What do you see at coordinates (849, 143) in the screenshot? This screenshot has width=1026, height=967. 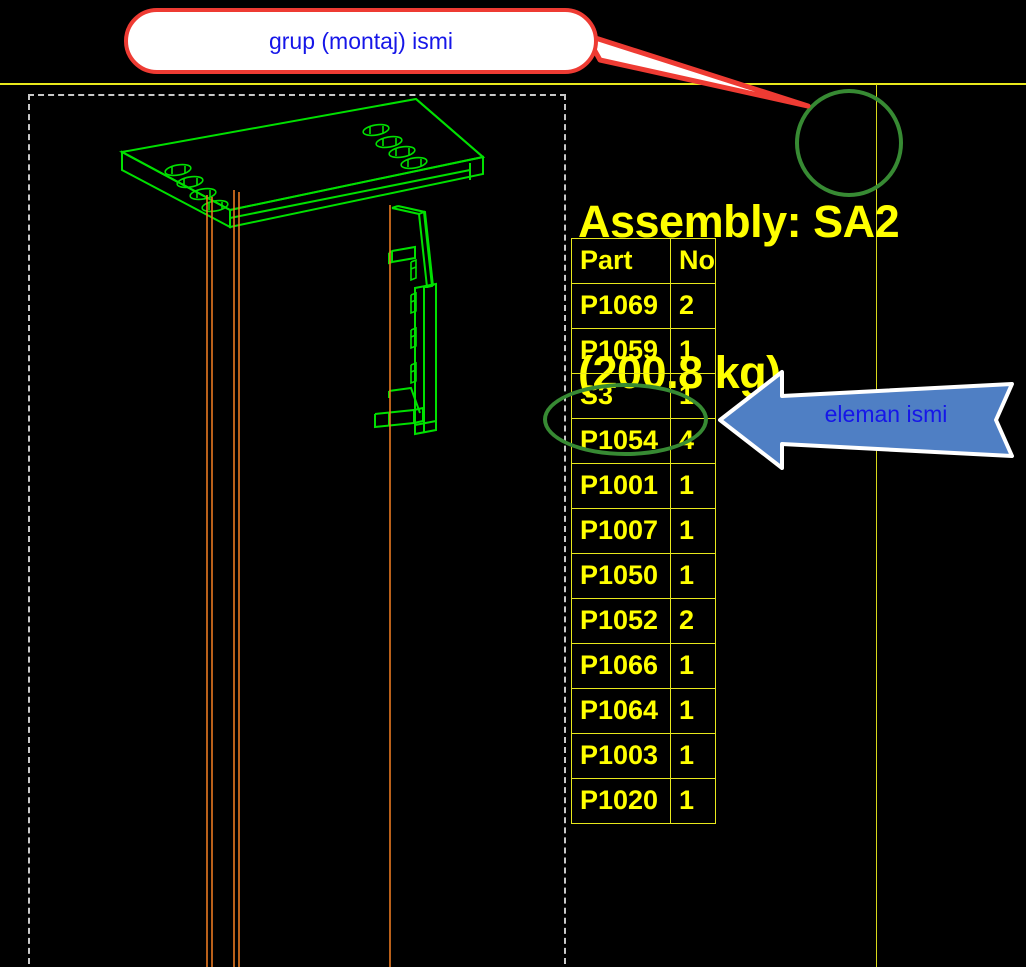 I see `highlight-circle-assembly-name` at bounding box center [849, 143].